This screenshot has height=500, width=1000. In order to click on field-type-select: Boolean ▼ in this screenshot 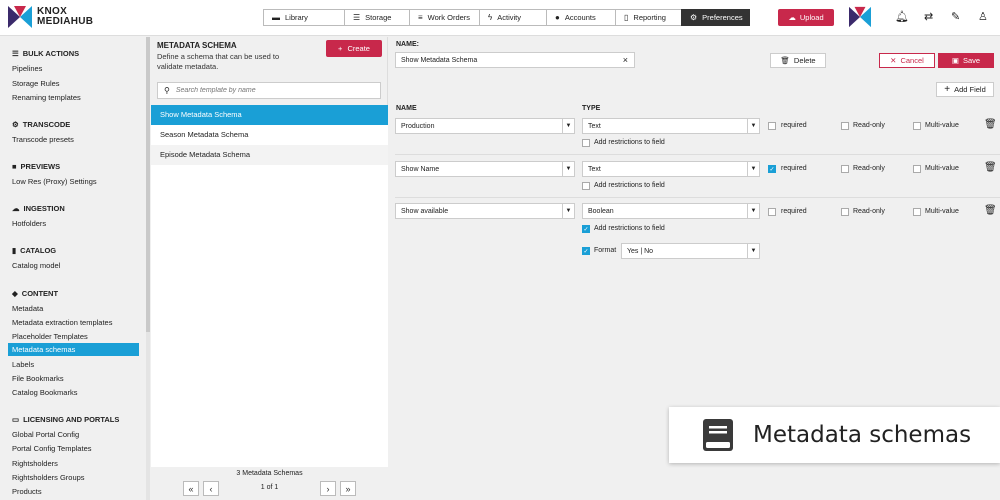, I will do `click(671, 211)`.